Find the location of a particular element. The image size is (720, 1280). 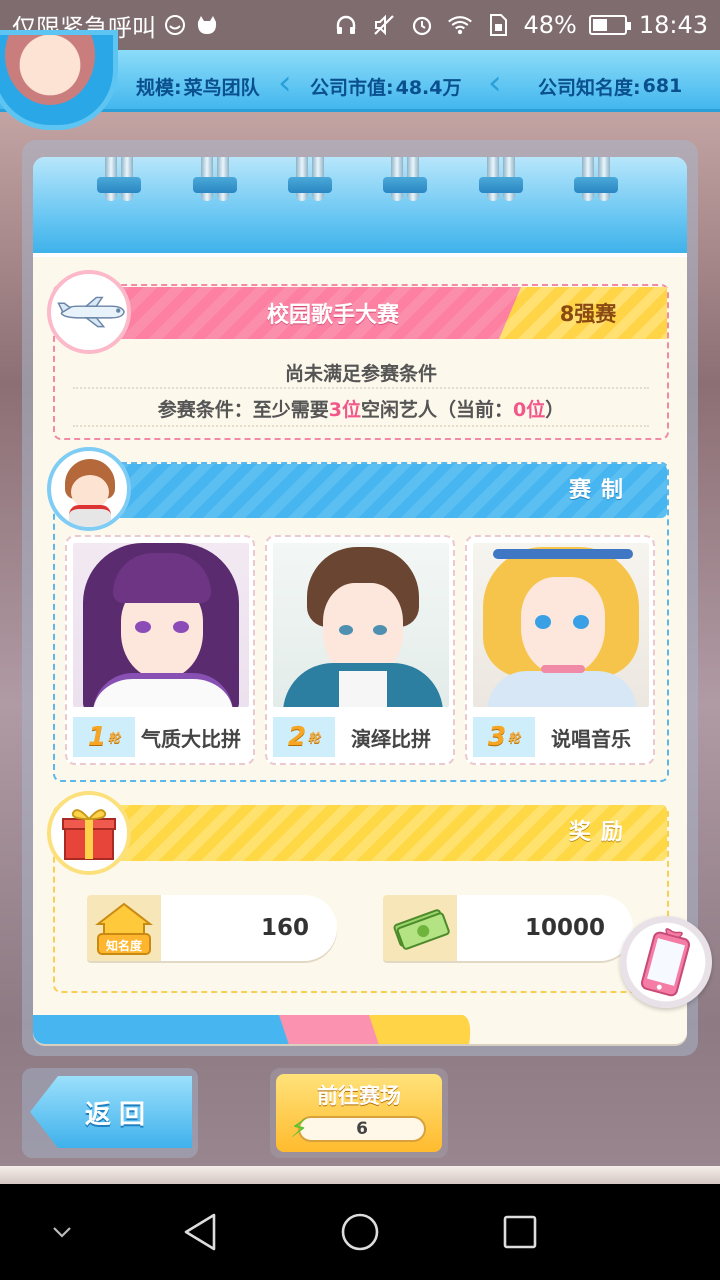

required-count: 3位 is located at coordinates (344, 410).